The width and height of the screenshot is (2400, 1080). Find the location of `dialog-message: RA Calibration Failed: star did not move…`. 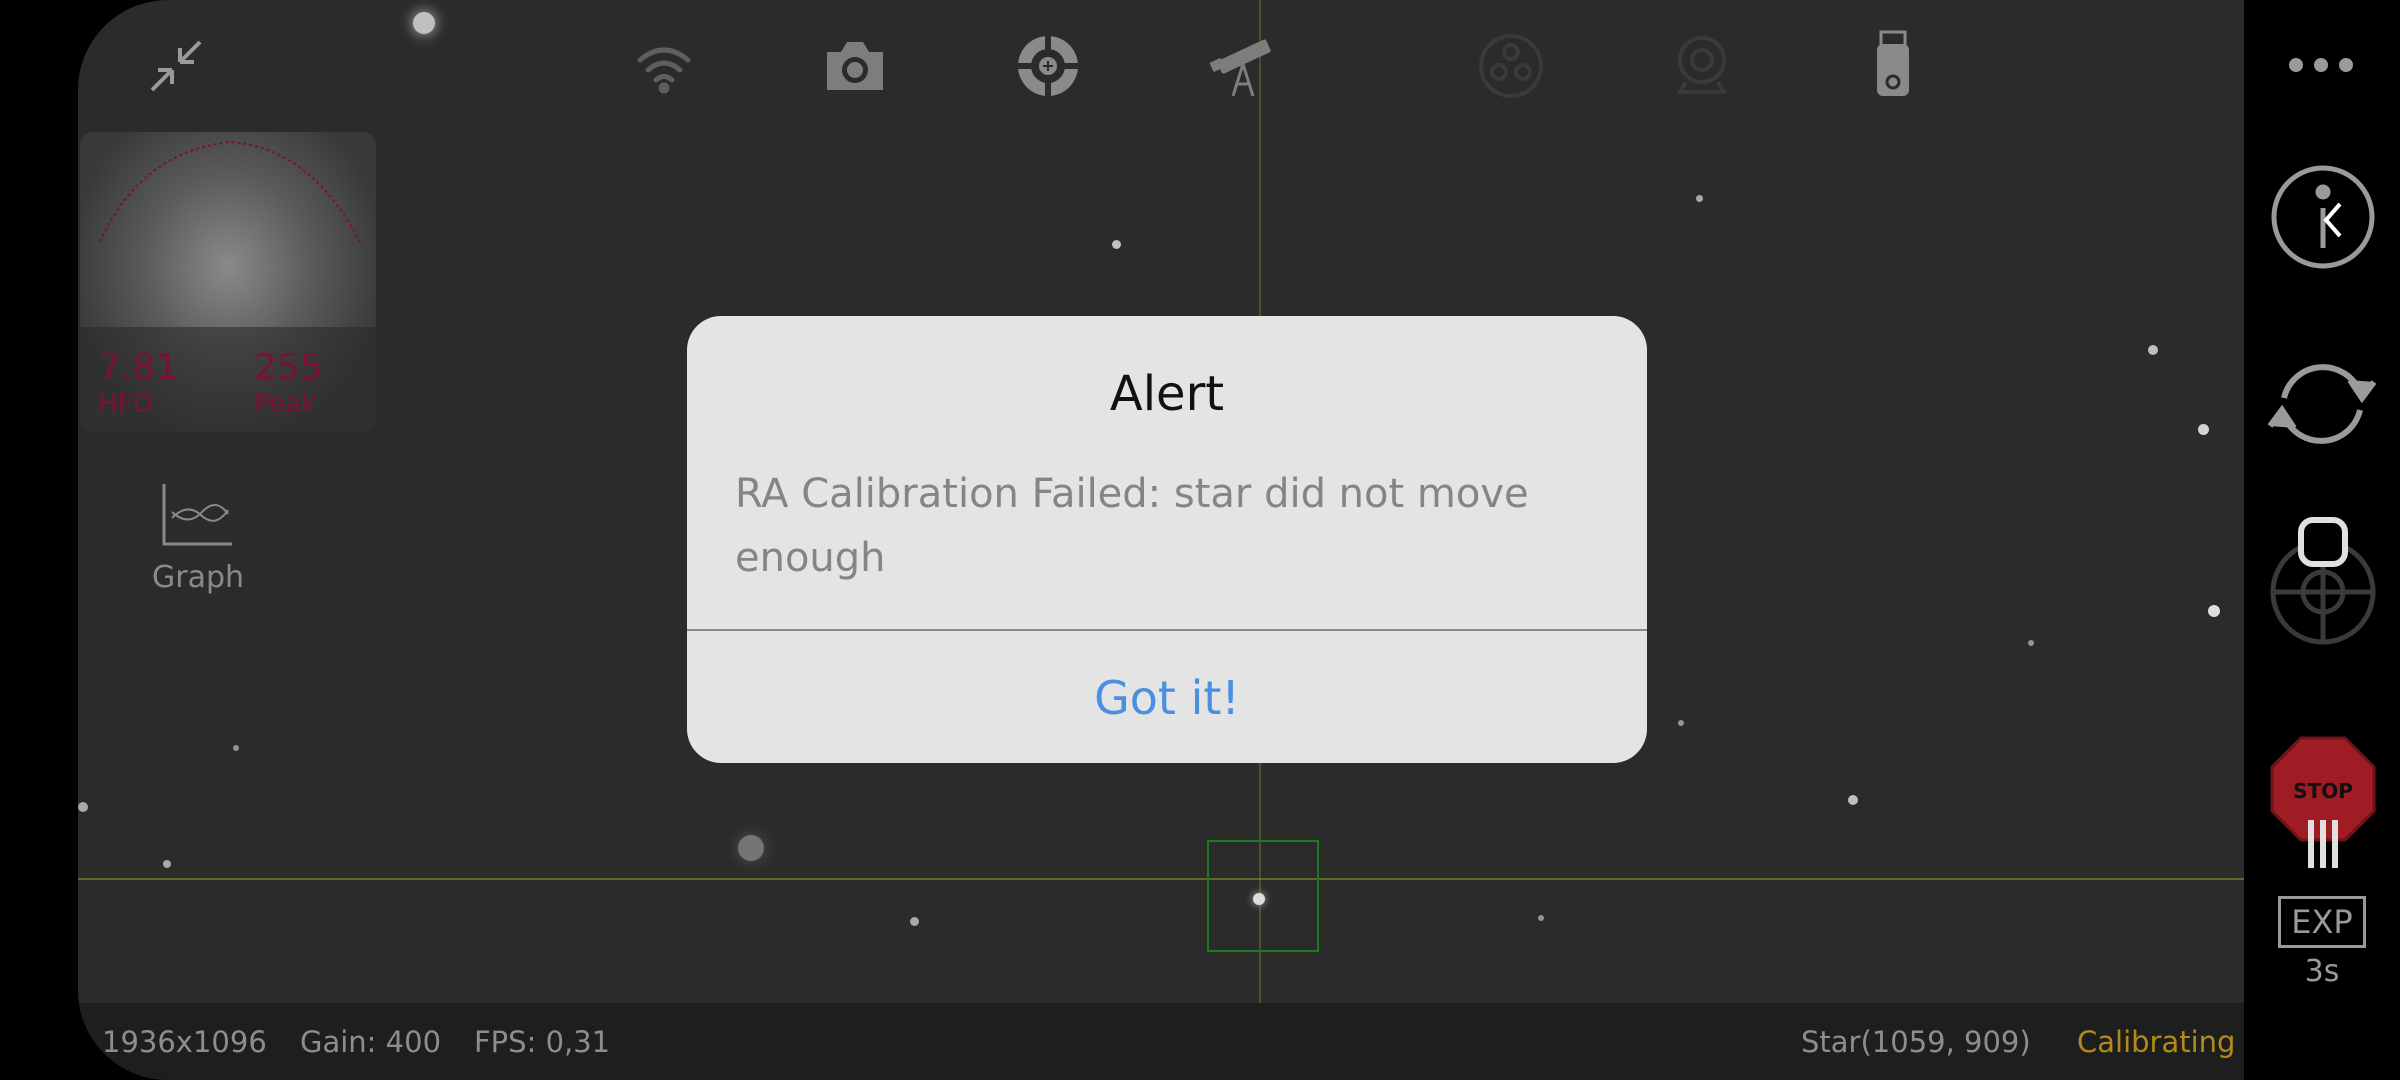

dialog-message: RA Calibration Failed: star did not move… is located at coordinates (1132, 526).